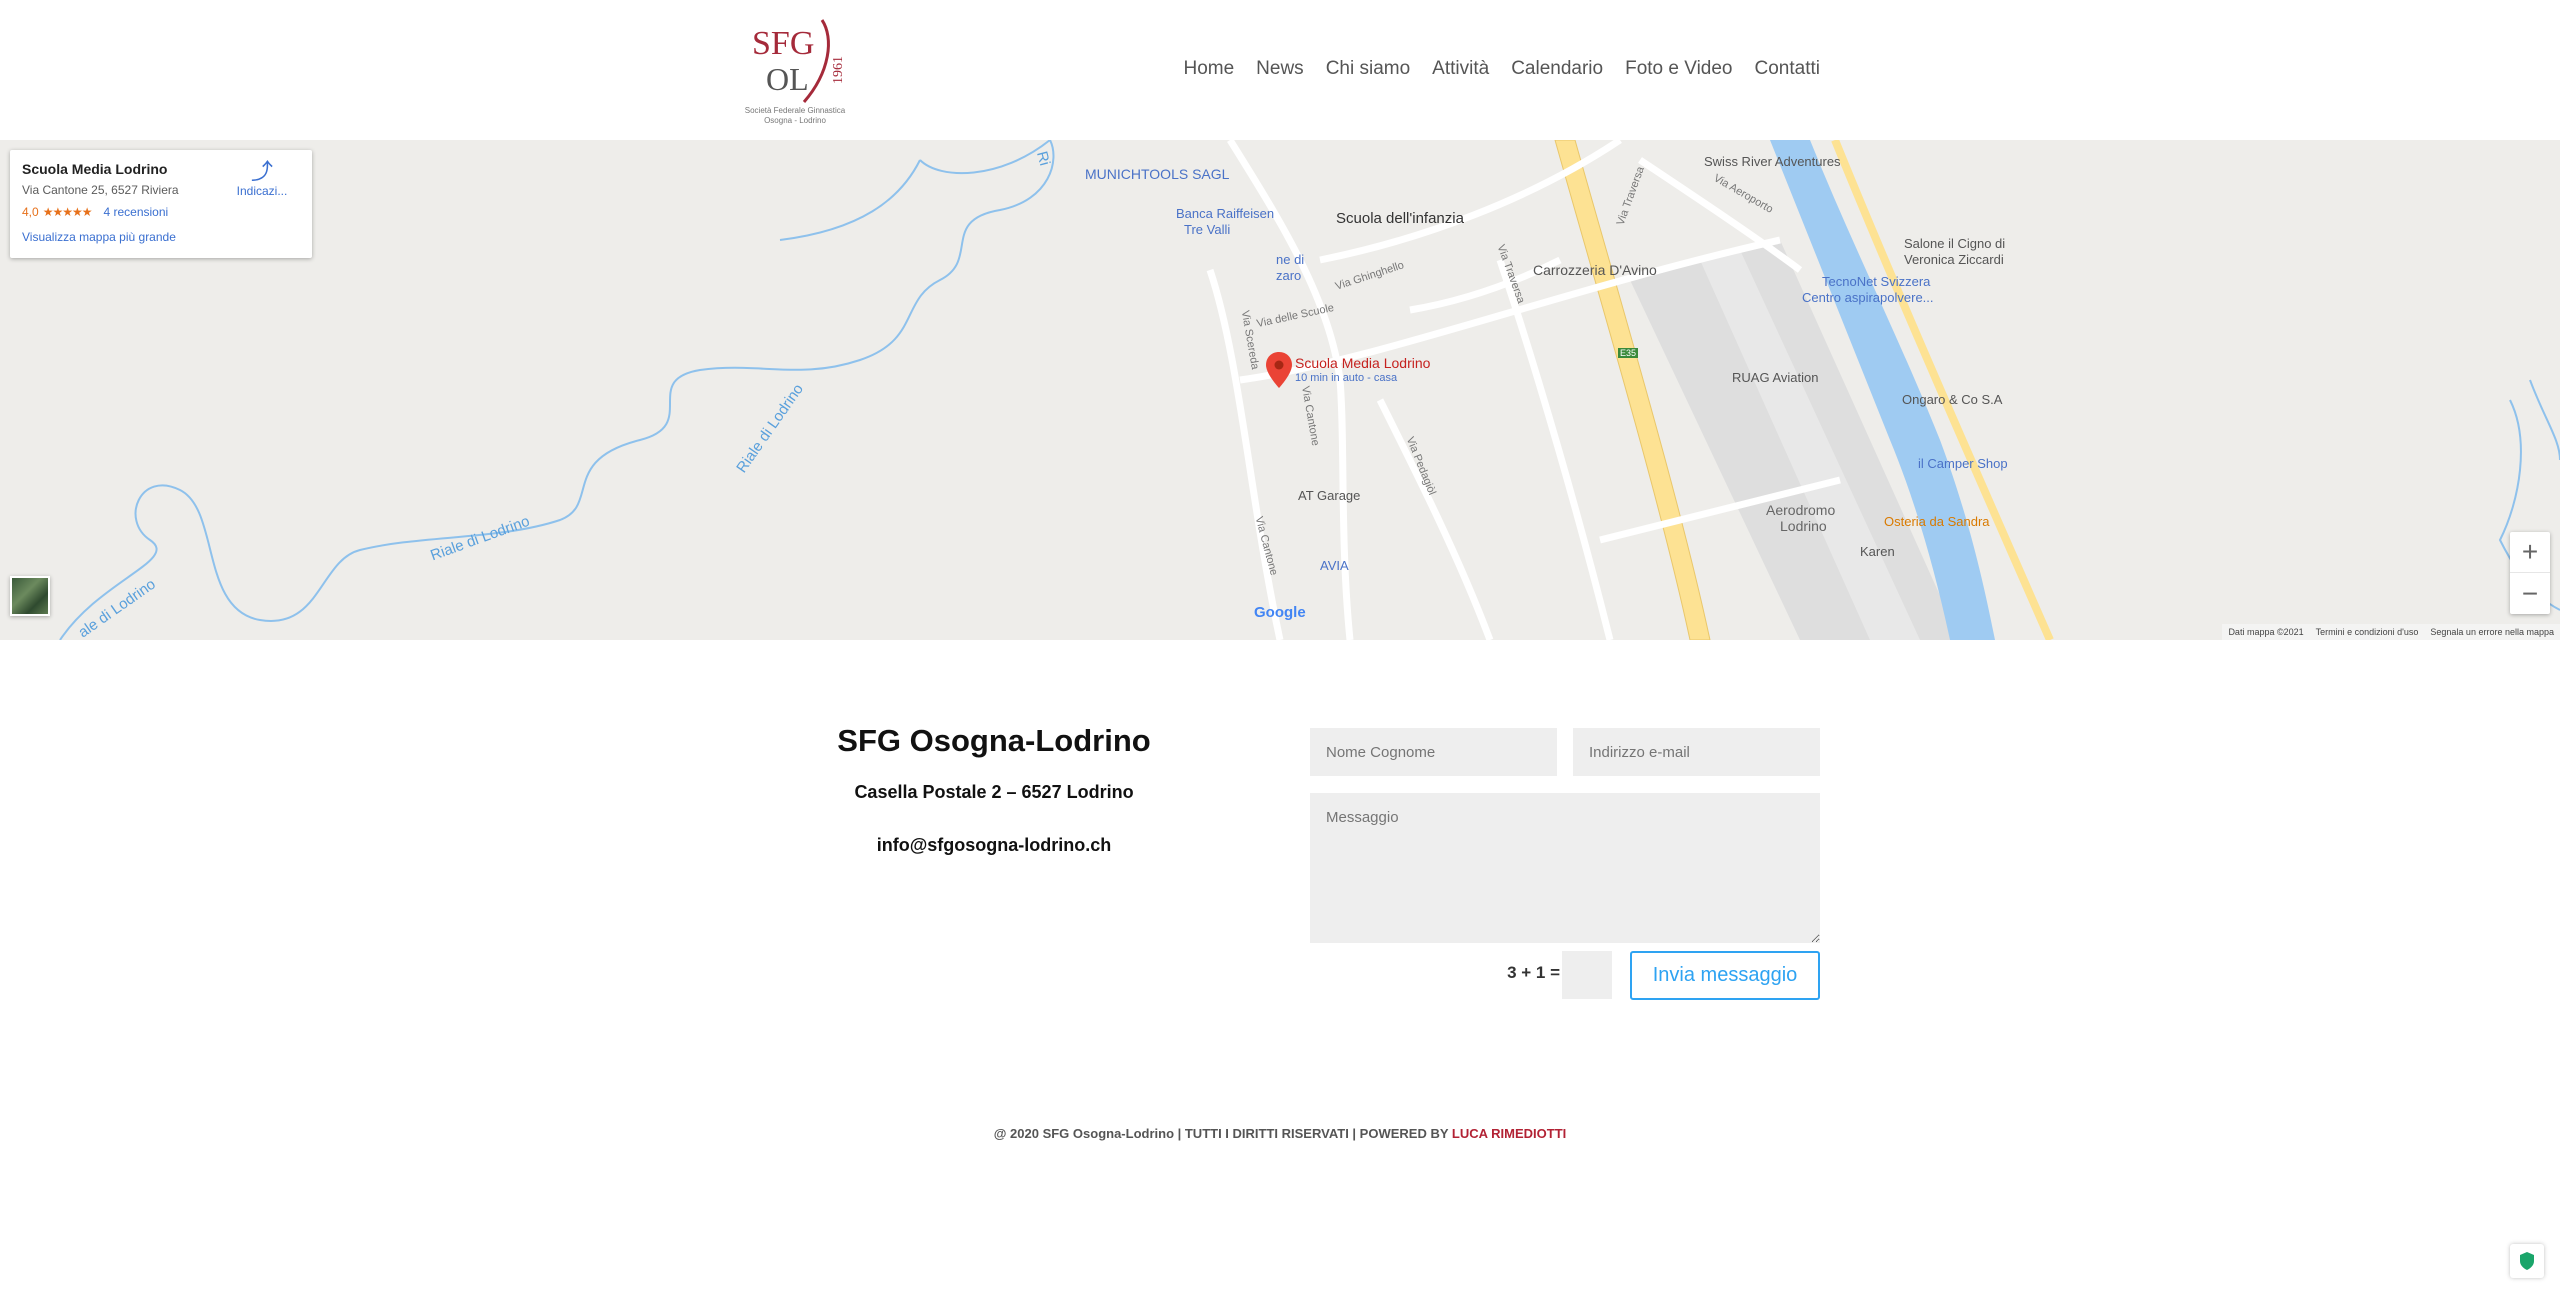 The image size is (2560, 1293). What do you see at coordinates (2492, 632) in the screenshot?
I see `map-report-link: Segnala un errore nella mappa` at bounding box center [2492, 632].